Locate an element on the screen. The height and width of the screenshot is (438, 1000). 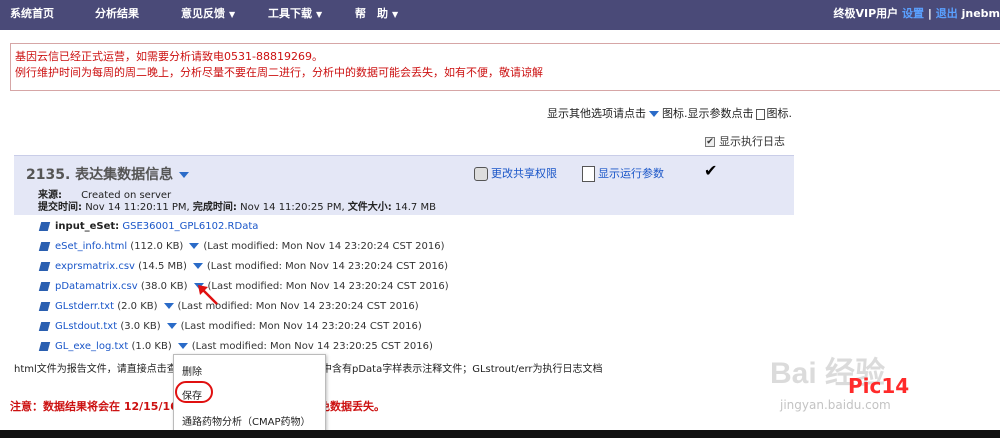
check-icon: ✔ is located at coordinates (711, 170).